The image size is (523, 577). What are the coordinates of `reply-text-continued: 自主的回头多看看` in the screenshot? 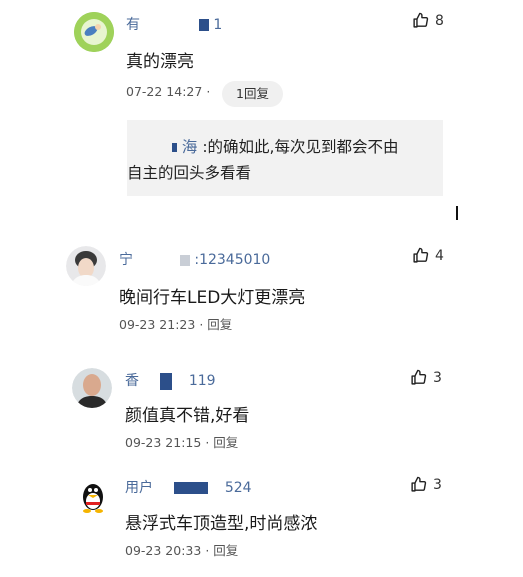 It's located at (189, 173).